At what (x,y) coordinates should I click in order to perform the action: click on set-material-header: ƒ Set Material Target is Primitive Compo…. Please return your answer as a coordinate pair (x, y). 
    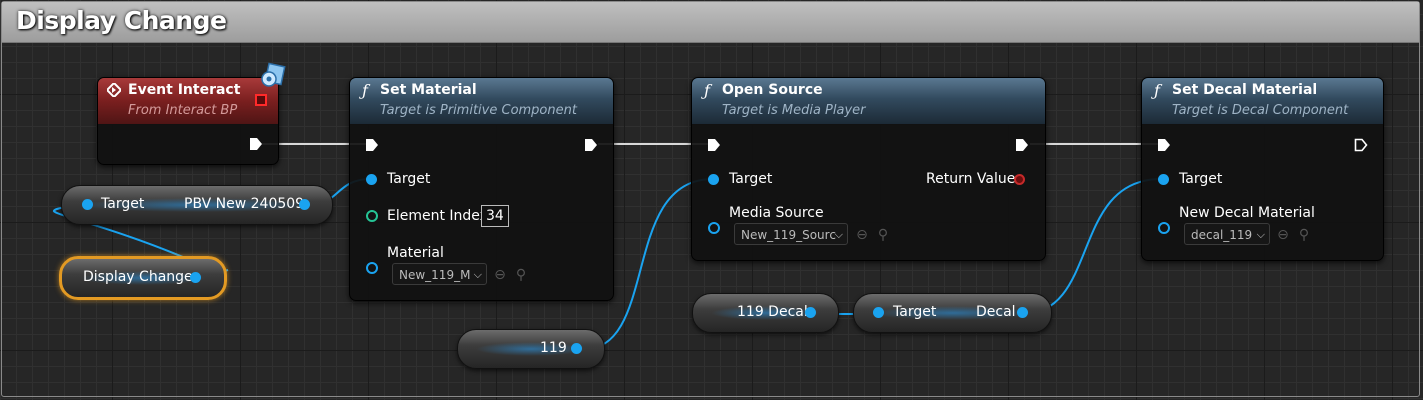
    Looking at the image, I should click on (481, 101).